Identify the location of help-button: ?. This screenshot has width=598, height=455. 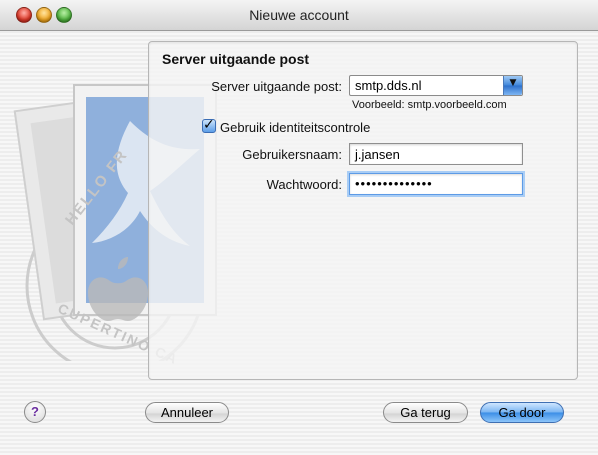
(35, 412).